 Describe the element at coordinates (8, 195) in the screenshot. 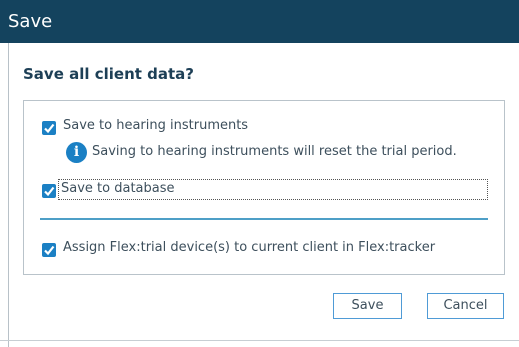

I see `dialog-left-border` at that location.